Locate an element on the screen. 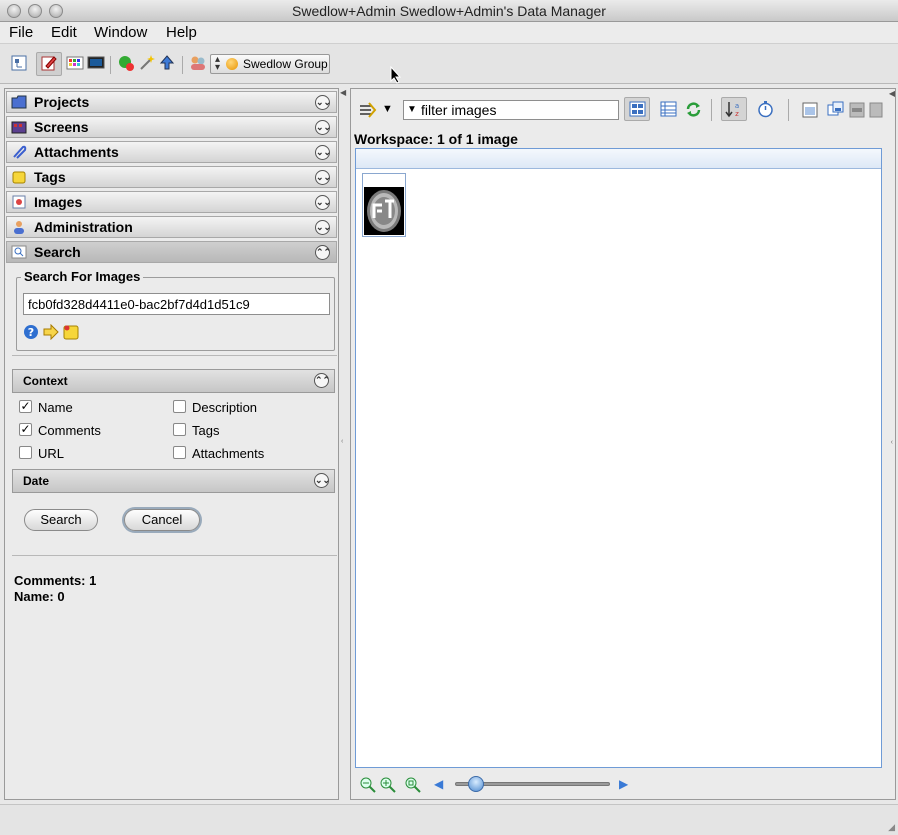 The image size is (898, 835). image-thumbnail is located at coordinates (384, 205).